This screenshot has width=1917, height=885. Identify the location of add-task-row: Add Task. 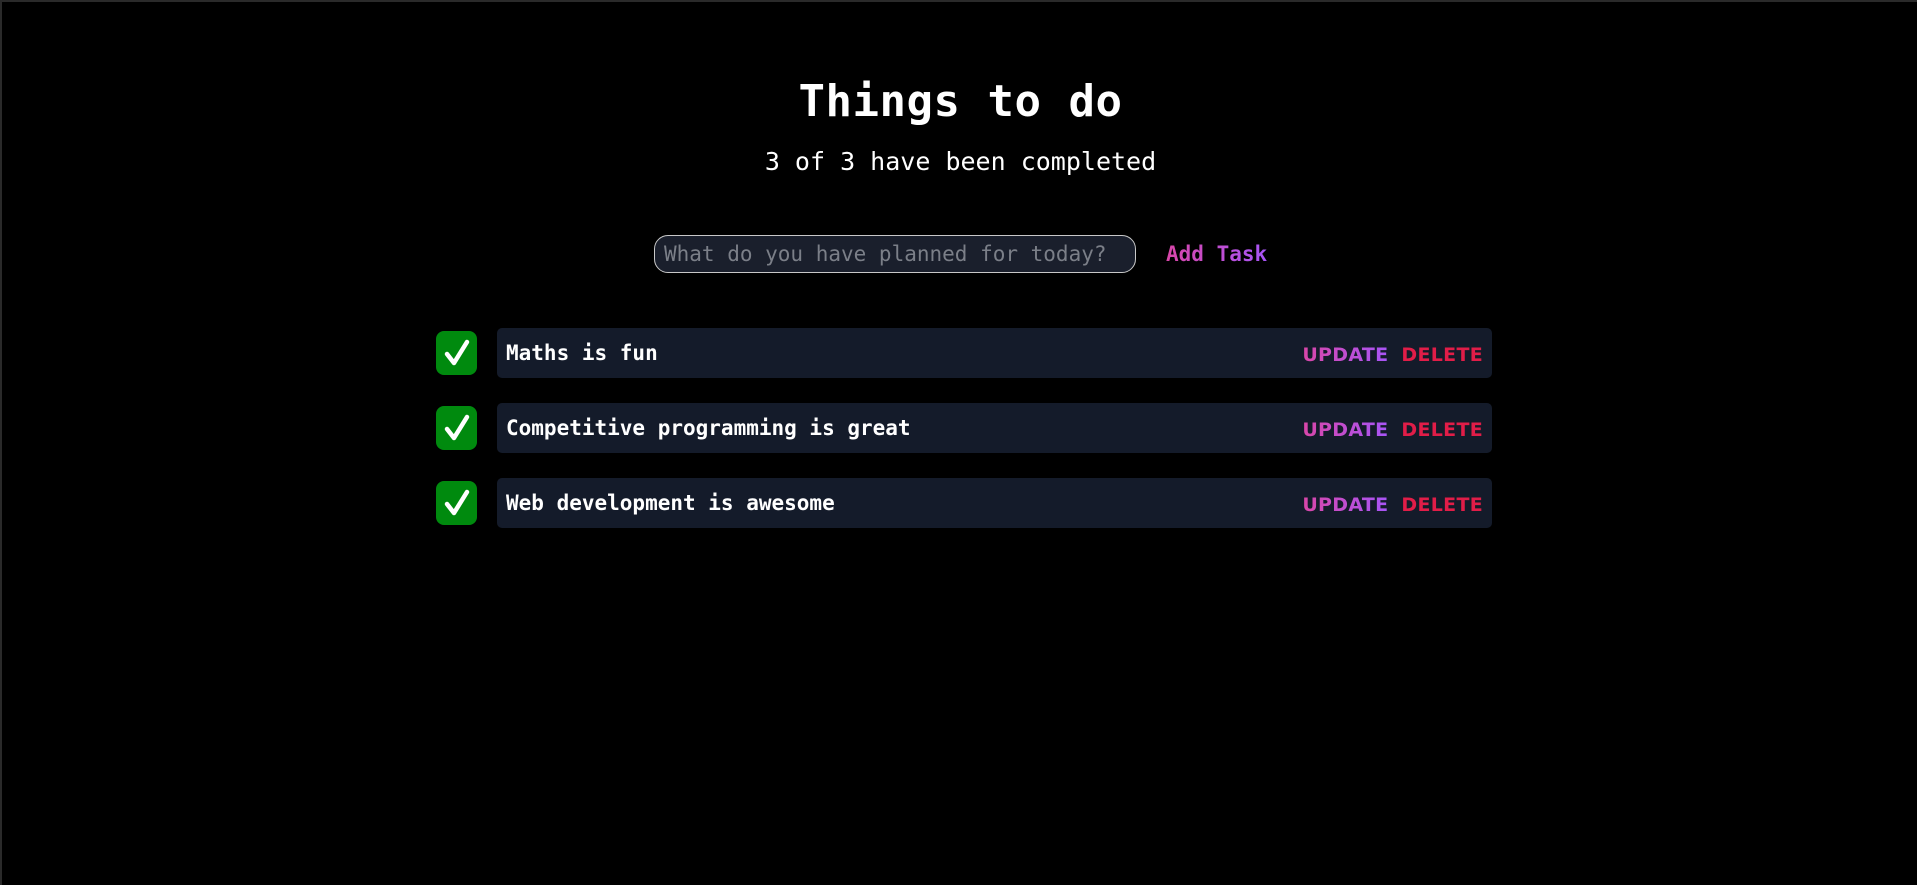
(960, 254).